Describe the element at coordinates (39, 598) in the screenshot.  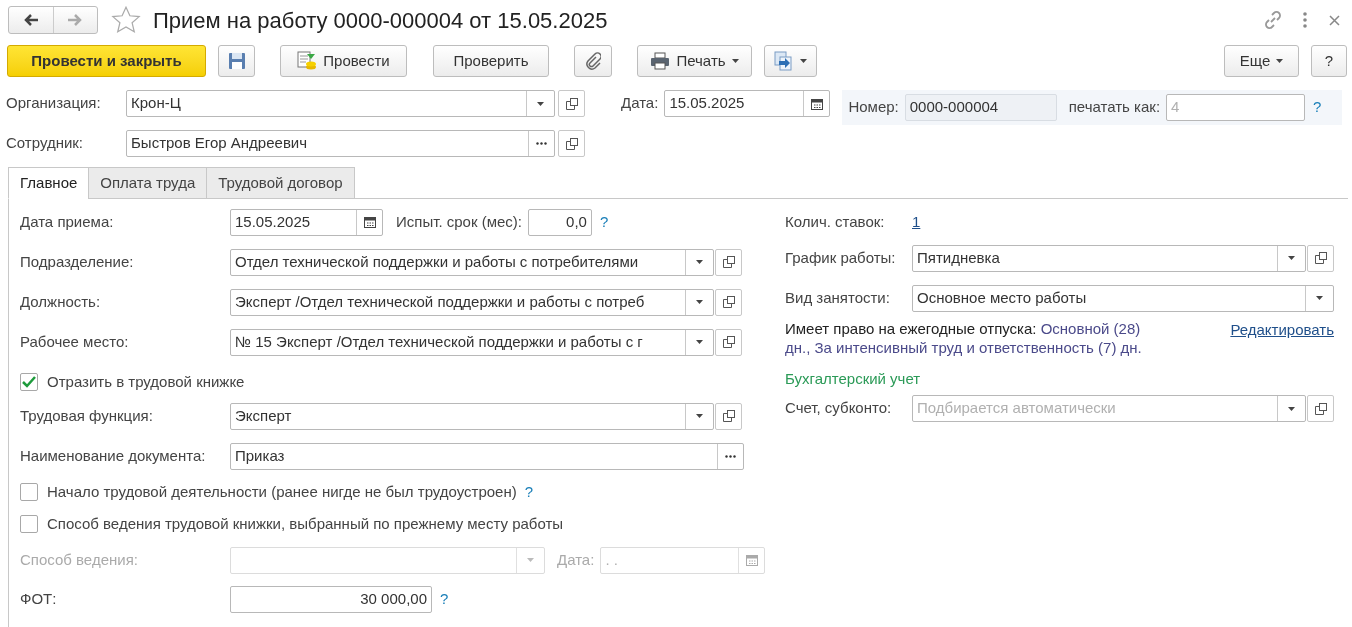
I see `field-label: ФОТ:` at that location.